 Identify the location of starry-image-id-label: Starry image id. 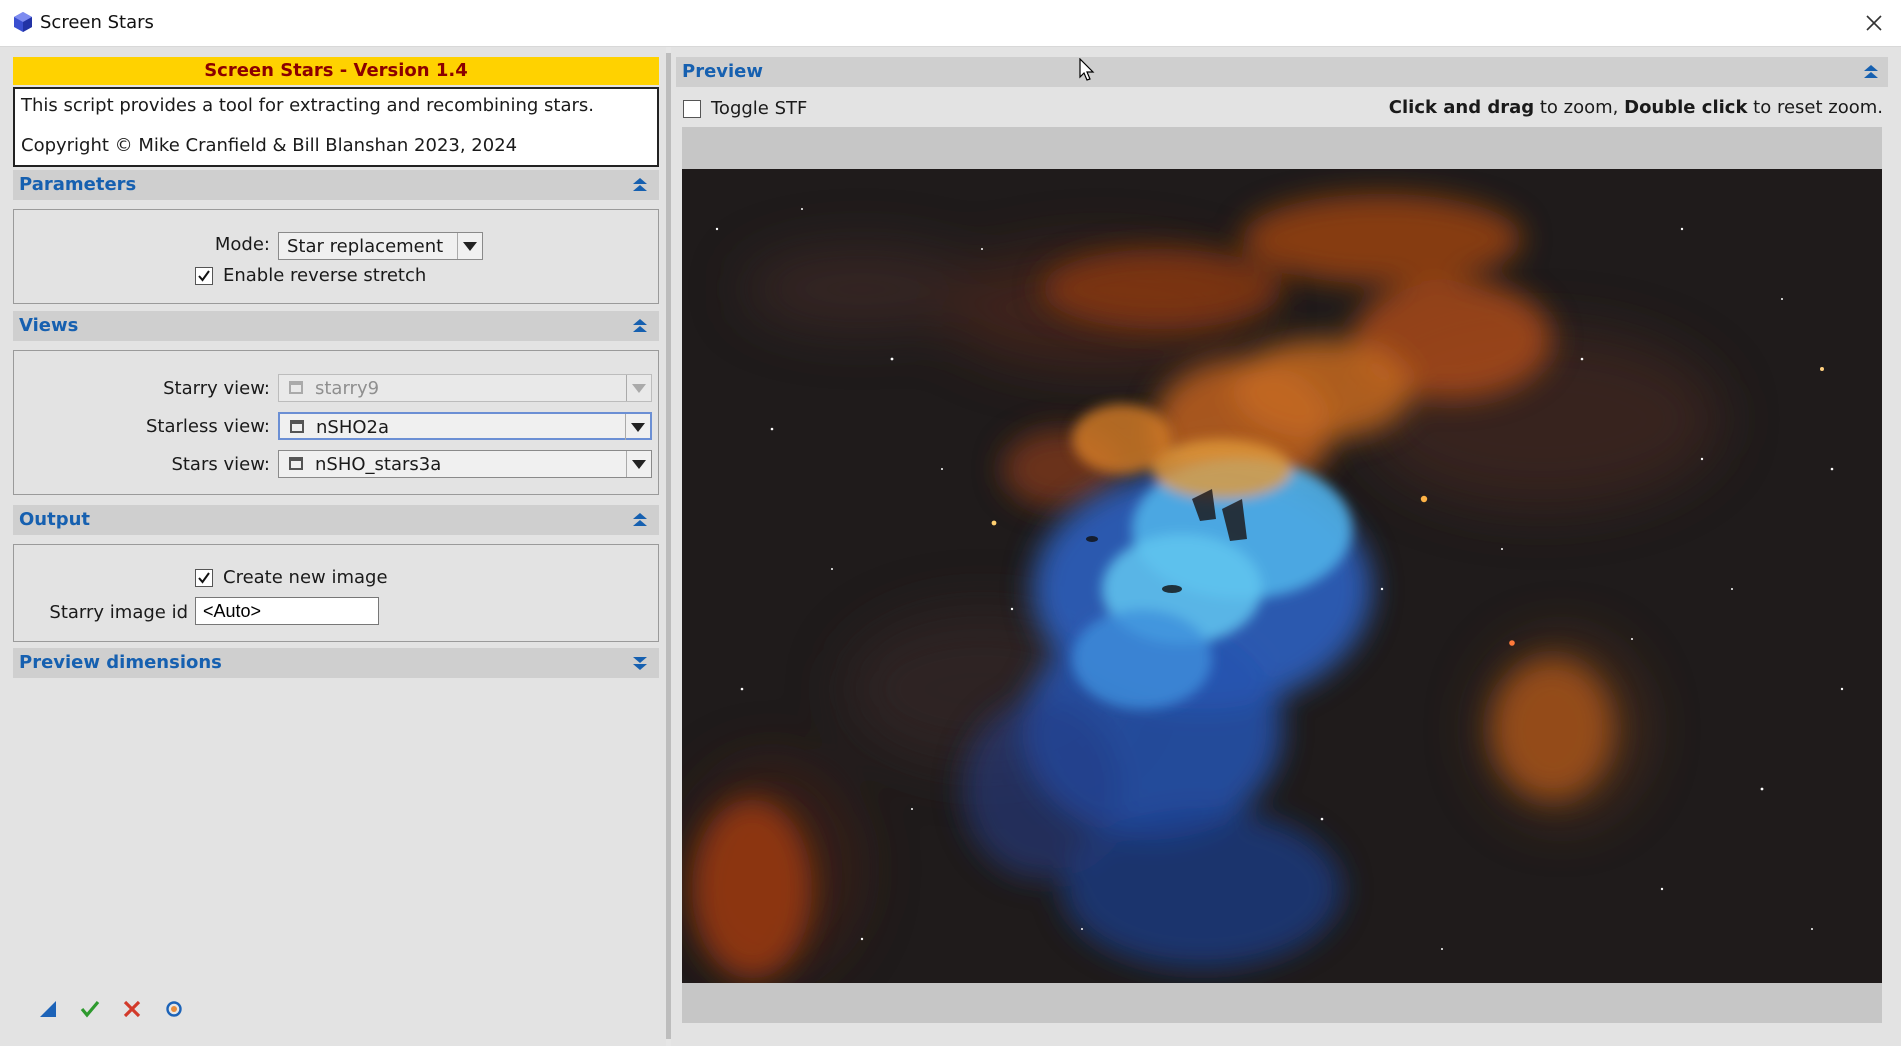
(118, 612).